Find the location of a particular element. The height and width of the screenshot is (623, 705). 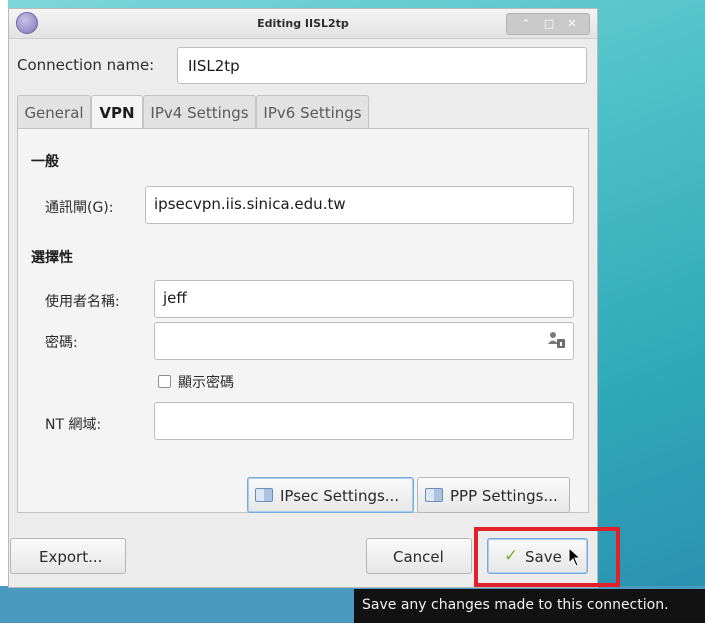

maximize-icon: □ is located at coordinates (549, 24).